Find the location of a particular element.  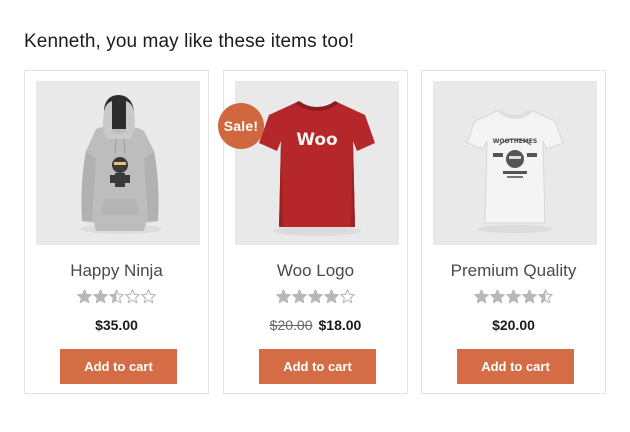

hoodie-image is located at coordinates (118, 163).